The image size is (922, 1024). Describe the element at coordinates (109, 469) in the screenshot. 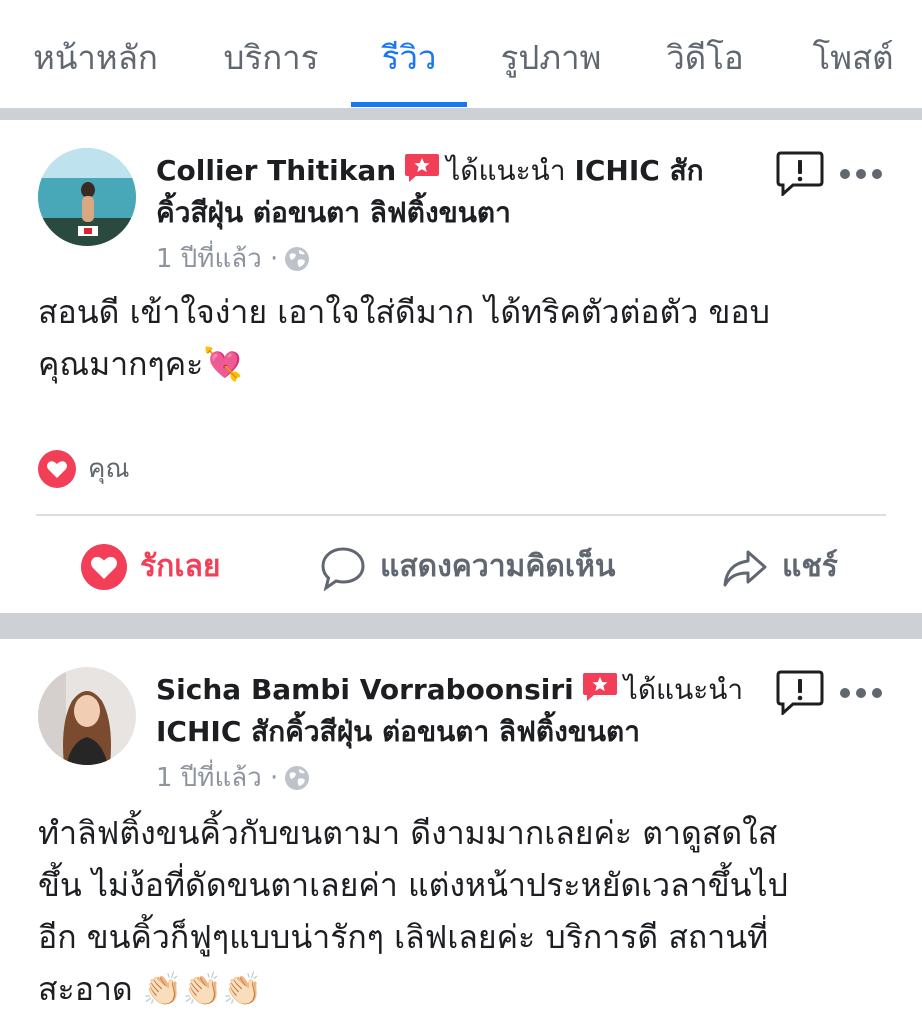

I see `reaction-label: คุณ` at that location.